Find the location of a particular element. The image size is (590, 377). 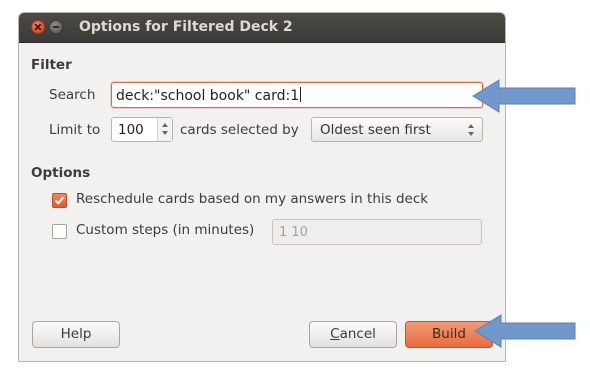

filter-section-label: Filter is located at coordinates (51, 65).